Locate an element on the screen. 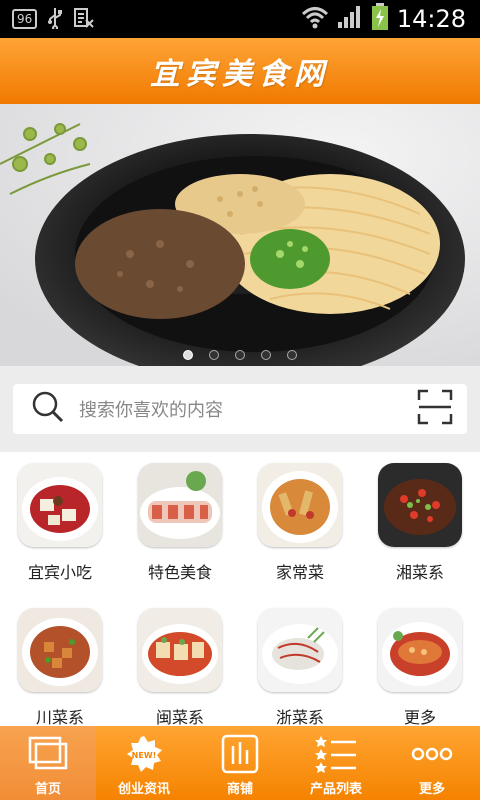 The image size is (480, 800). usb-icon is located at coordinates (55, 19).